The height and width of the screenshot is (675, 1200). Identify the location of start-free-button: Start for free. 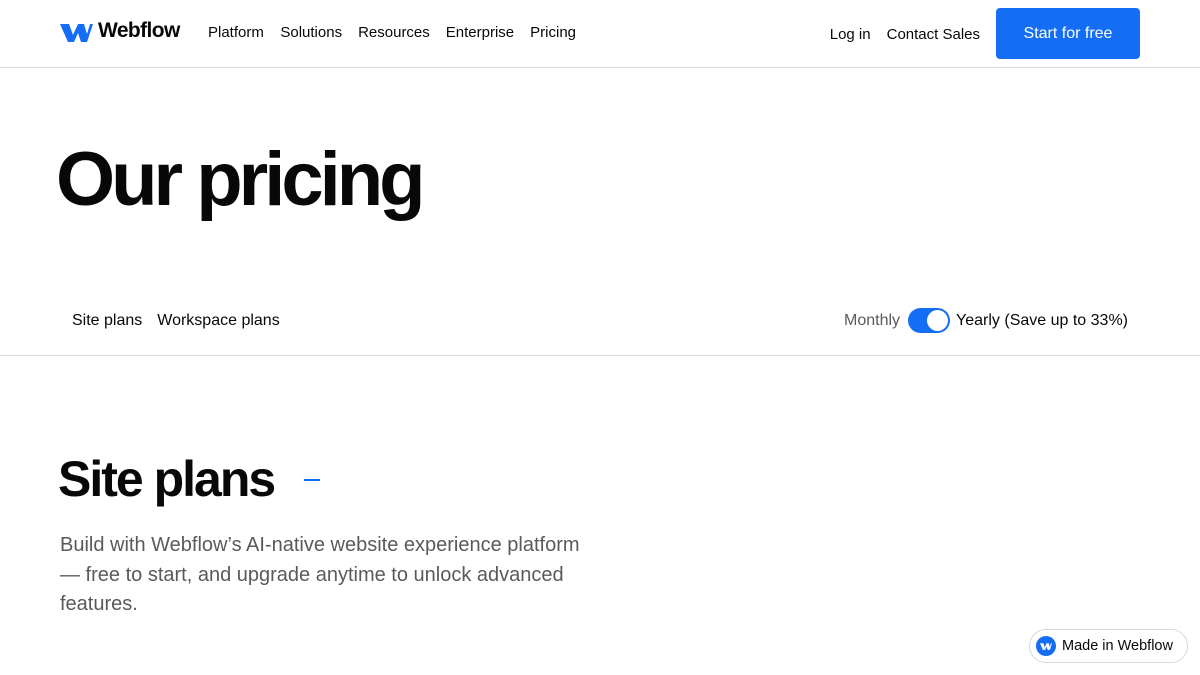
(1068, 33).